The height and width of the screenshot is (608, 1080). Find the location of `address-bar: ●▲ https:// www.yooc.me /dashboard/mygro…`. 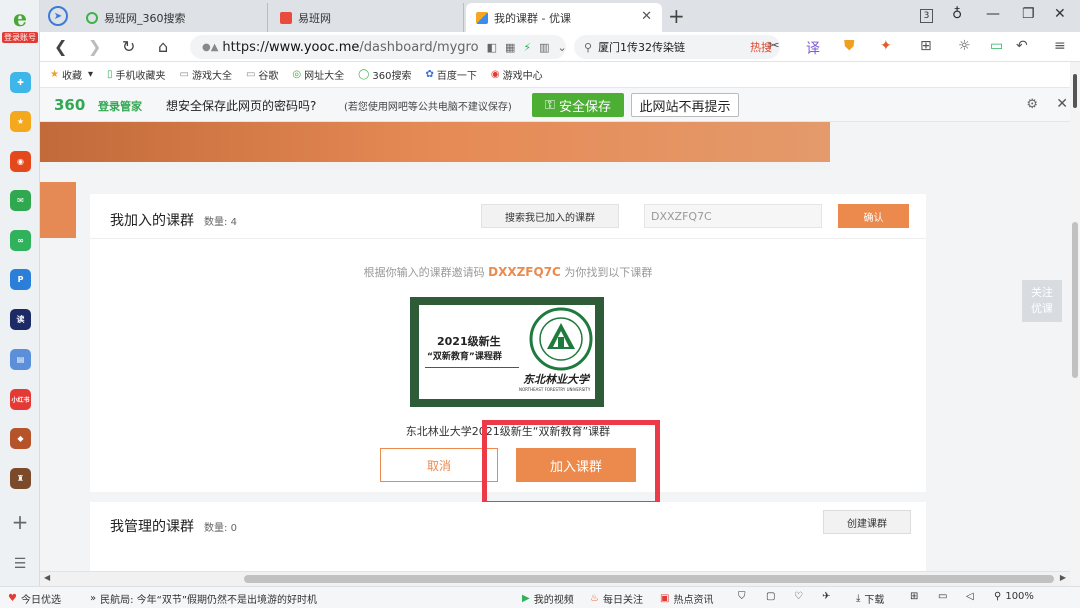

address-bar: ●▲ https:// www.yooc.me /dashboard/mygro… is located at coordinates (378, 47).